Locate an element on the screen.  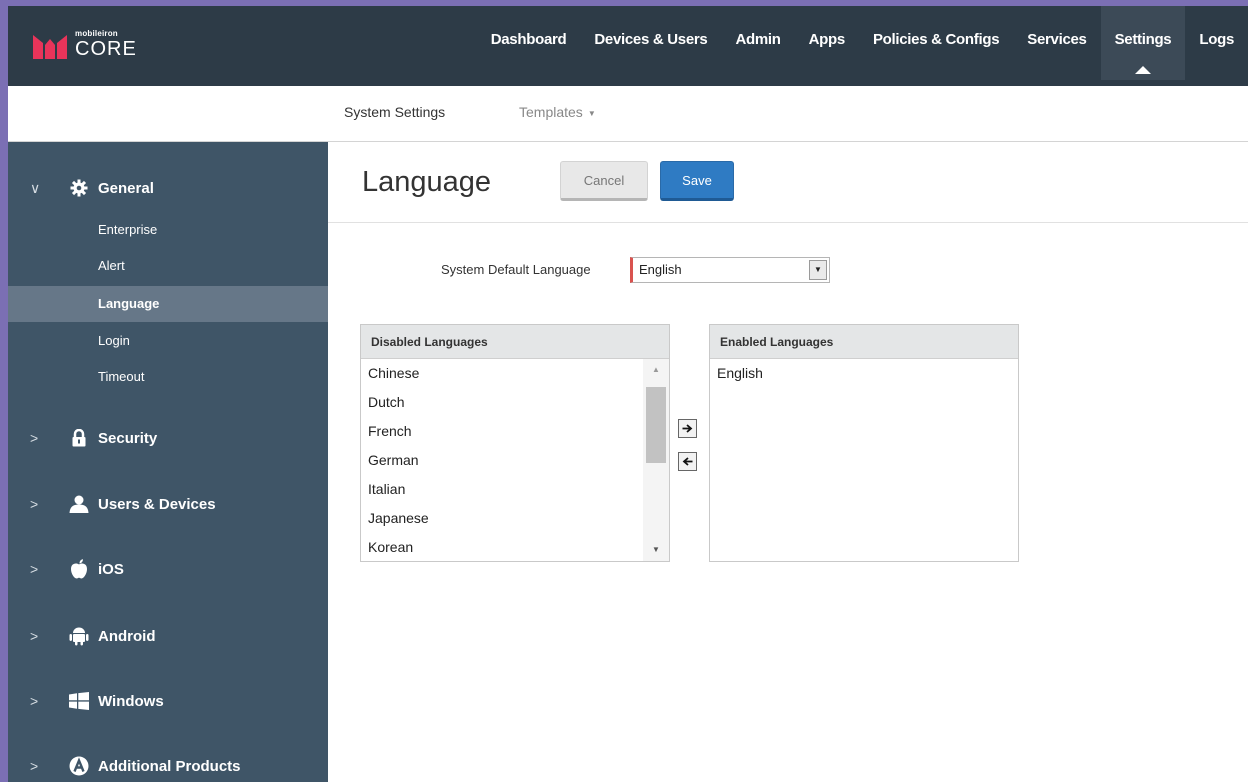
sidebar-group-label: Security is located at coordinates (128, 438).